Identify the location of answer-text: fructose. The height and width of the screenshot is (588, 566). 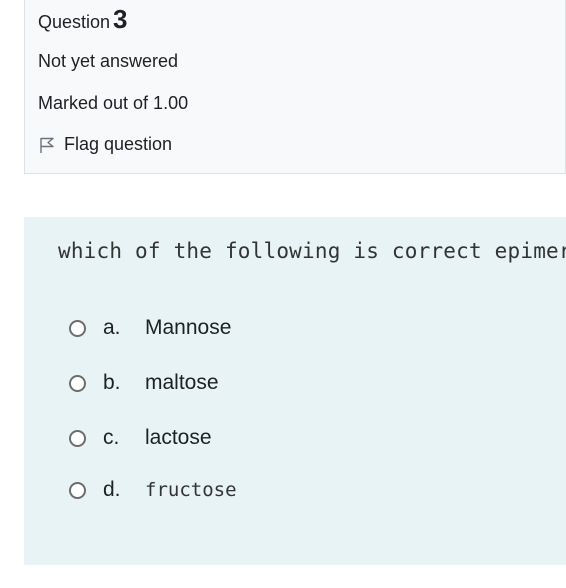
(191, 490).